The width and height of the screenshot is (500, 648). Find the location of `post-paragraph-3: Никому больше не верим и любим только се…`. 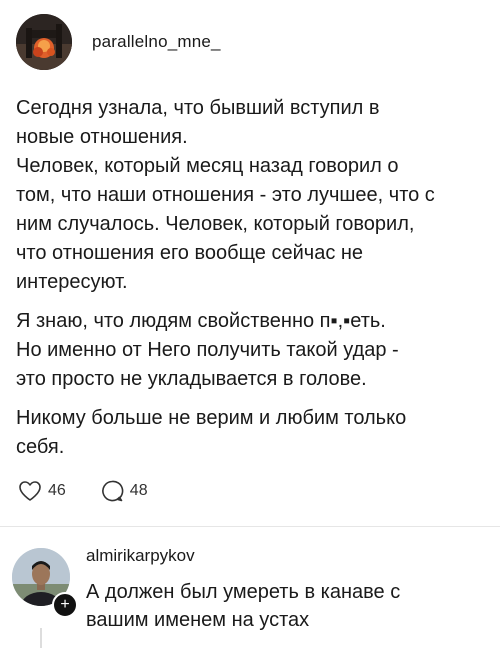

post-paragraph-3: Никому больше не верим и любим только се… is located at coordinates (211, 432).